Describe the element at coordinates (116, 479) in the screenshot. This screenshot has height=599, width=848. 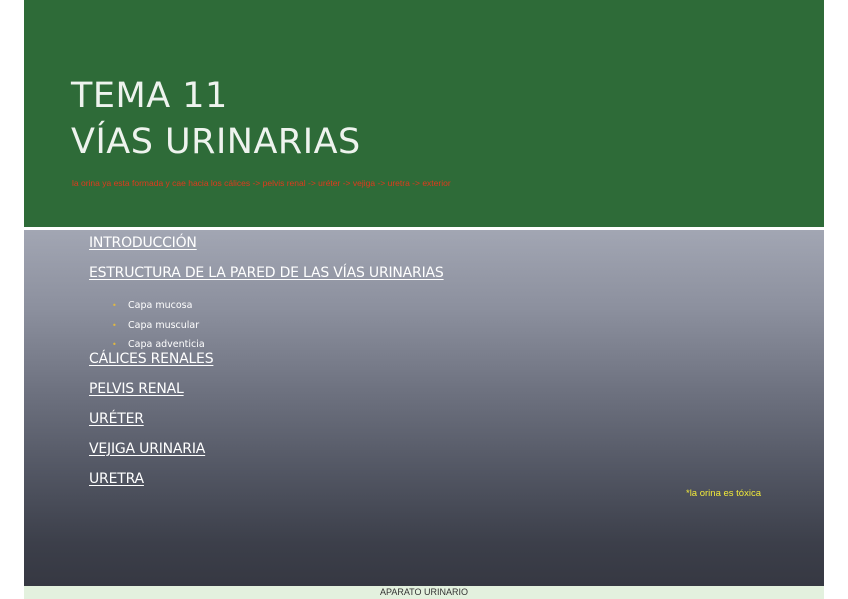
I see `topic-link-uretra: URETRA` at that location.